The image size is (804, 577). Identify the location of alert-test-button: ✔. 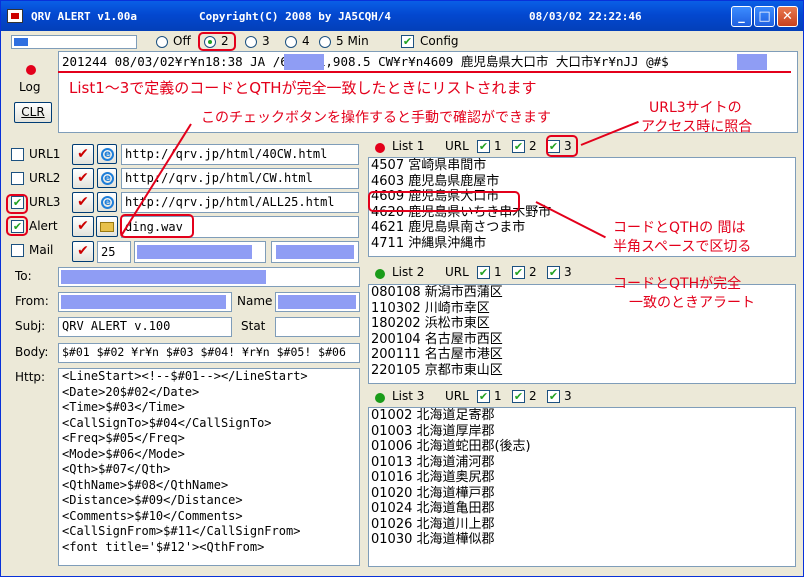
(83, 226).